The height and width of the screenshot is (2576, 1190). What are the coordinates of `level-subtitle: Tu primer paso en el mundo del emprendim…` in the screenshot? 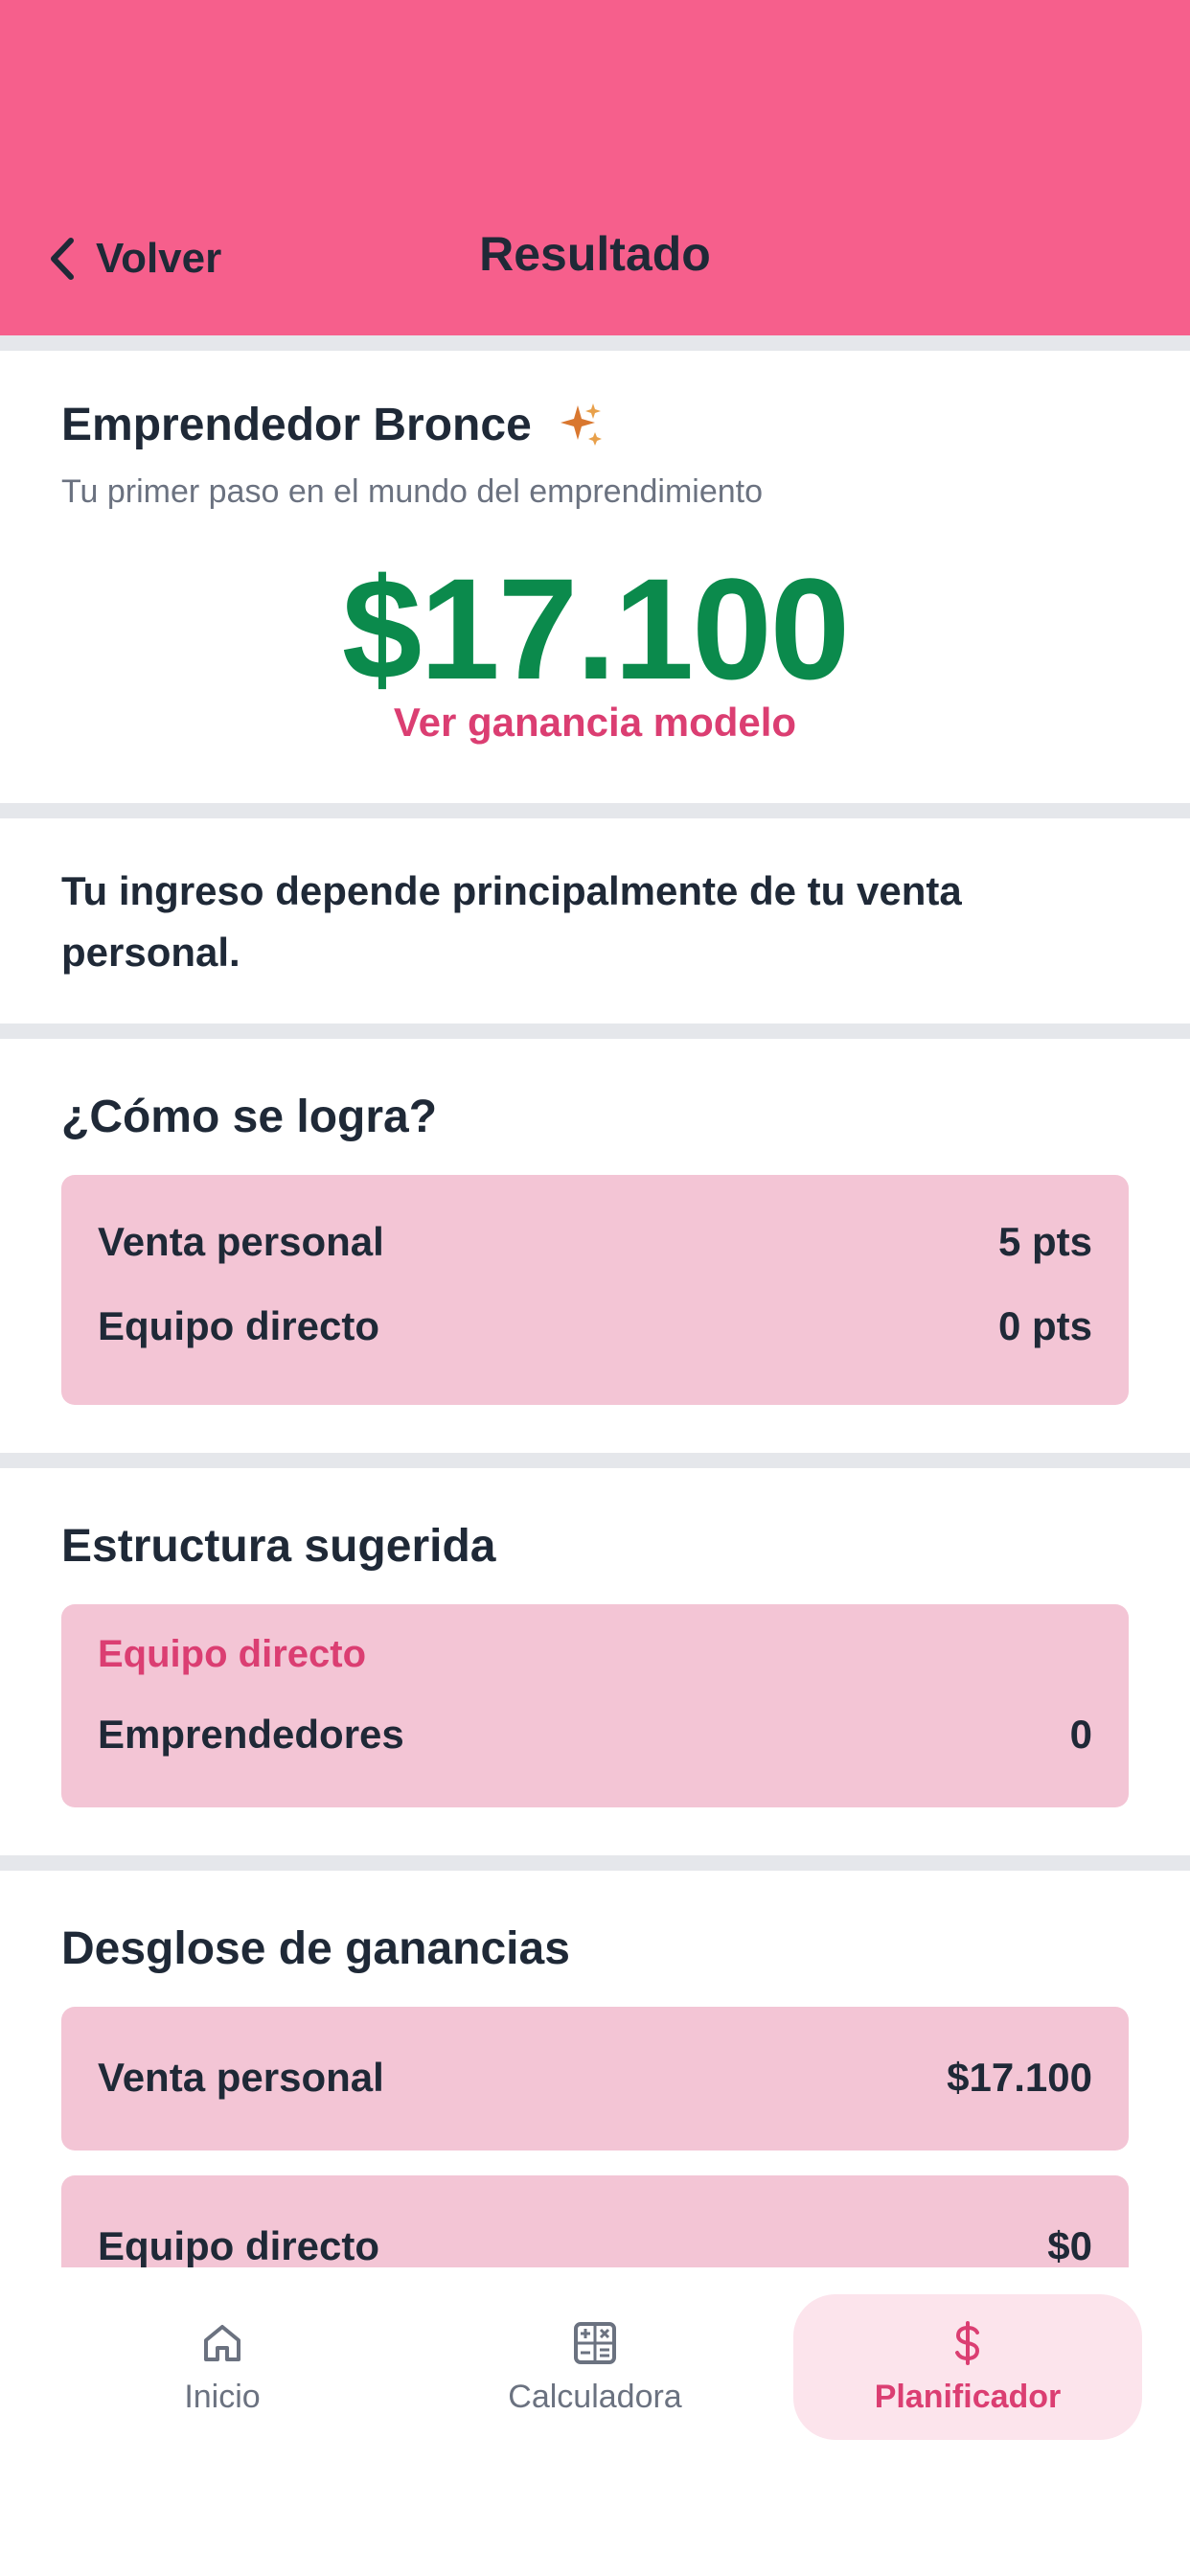 It's located at (413, 491).